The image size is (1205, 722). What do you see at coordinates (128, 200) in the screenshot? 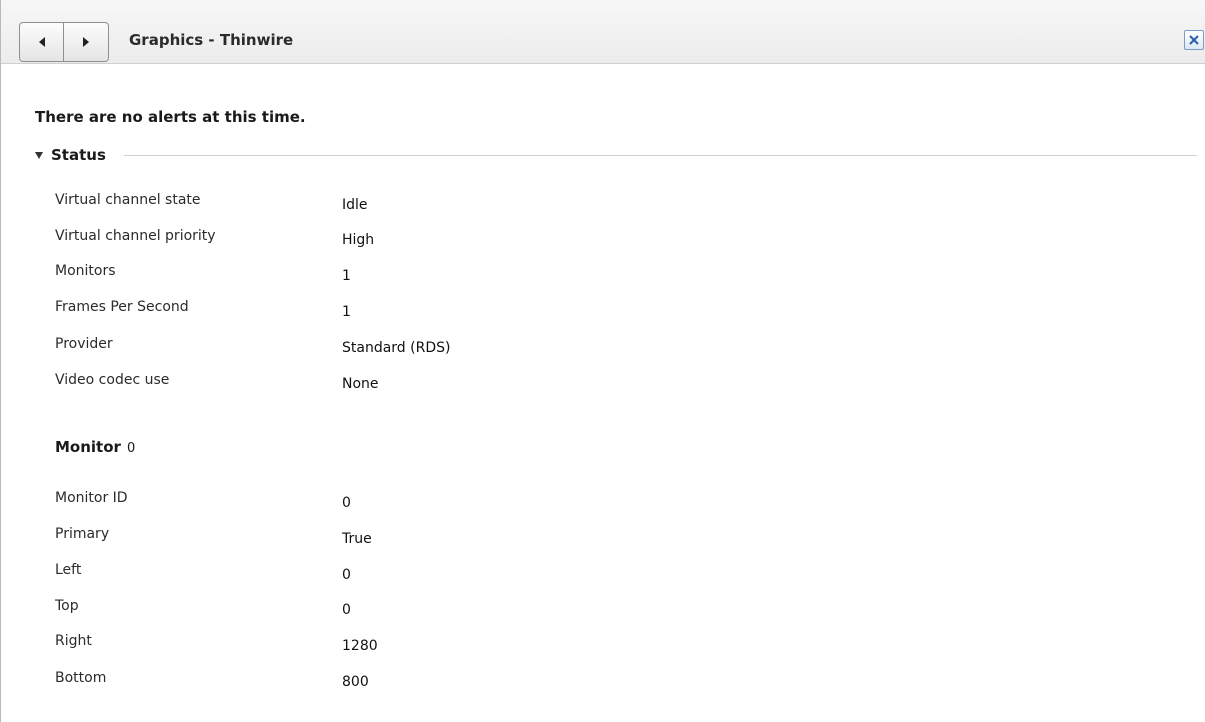
I see `prop-label-virtual-channel-state: Virtual channel state` at bounding box center [128, 200].